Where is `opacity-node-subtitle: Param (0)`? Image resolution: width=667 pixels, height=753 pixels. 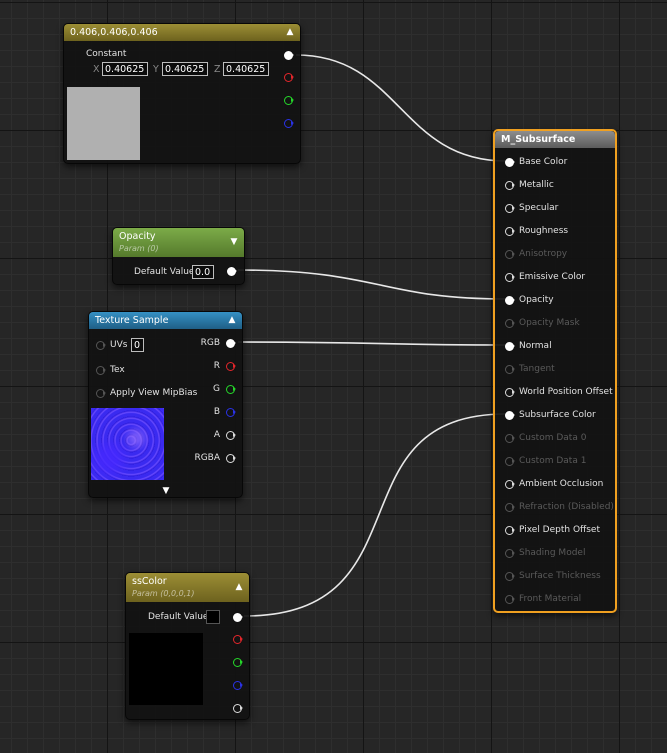 opacity-node-subtitle: Param (0) is located at coordinates (139, 248).